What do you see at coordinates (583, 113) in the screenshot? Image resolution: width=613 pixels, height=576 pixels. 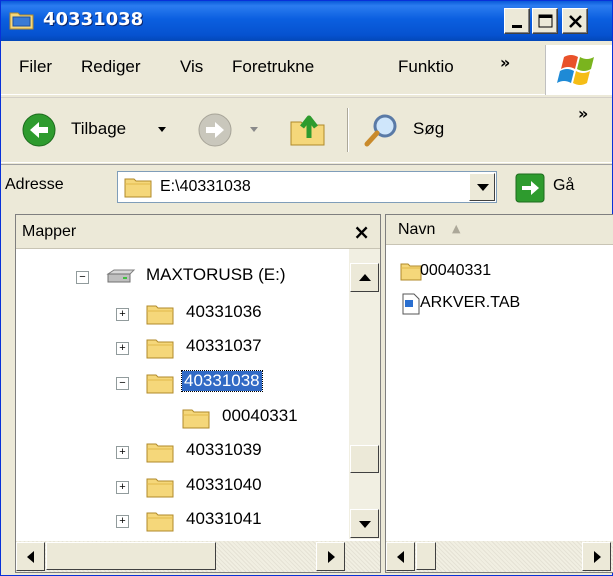 I see `toolbar-overflow-chevron: »` at bounding box center [583, 113].